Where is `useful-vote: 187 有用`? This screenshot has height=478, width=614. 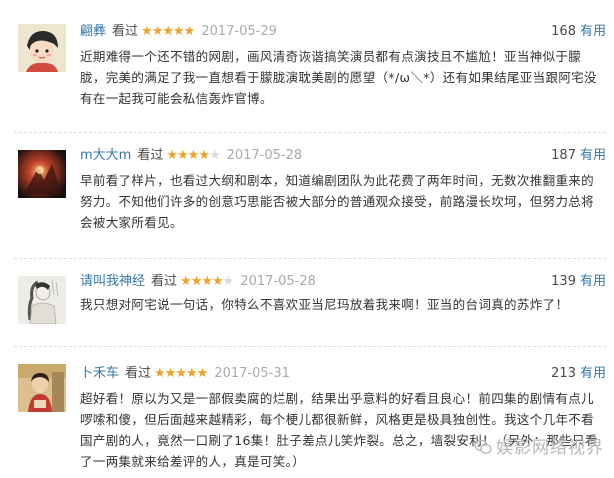 useful-vote: 187 有用 is located at coordinates (578, 156).